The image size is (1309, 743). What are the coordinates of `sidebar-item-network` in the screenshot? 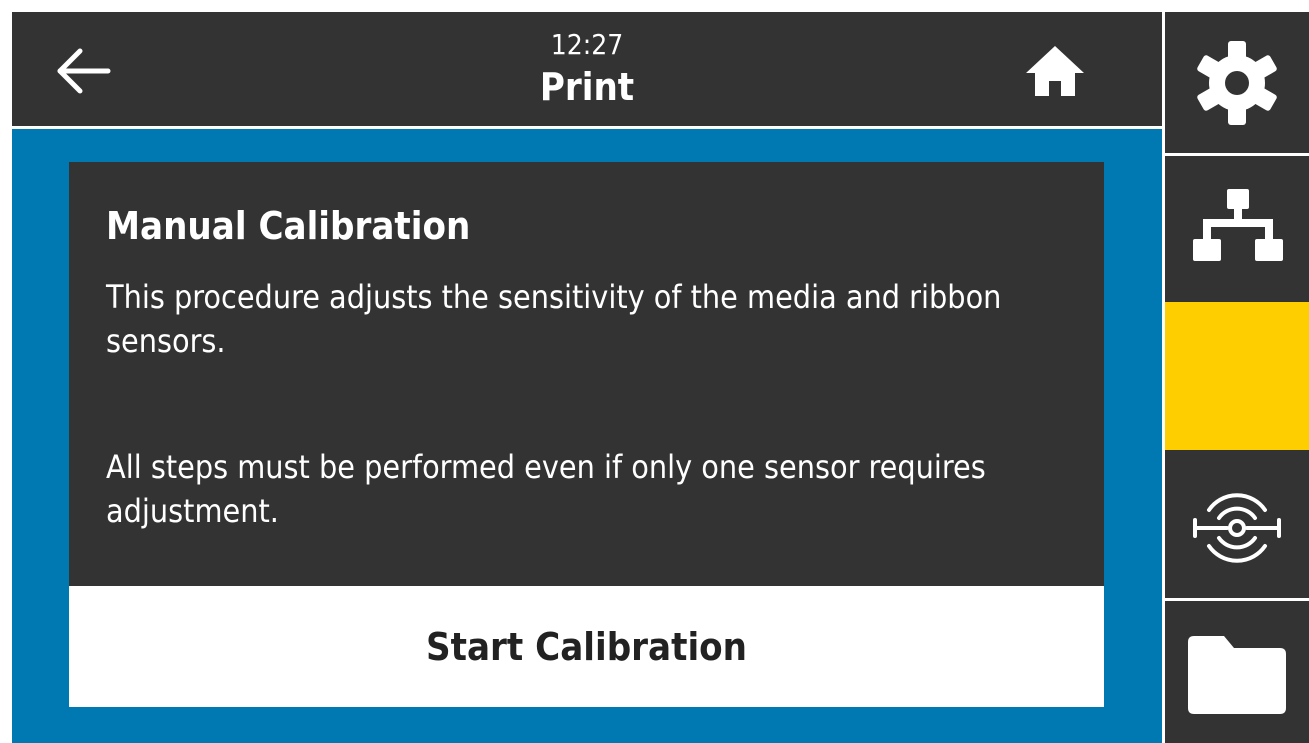 It's located at (1237, 229).